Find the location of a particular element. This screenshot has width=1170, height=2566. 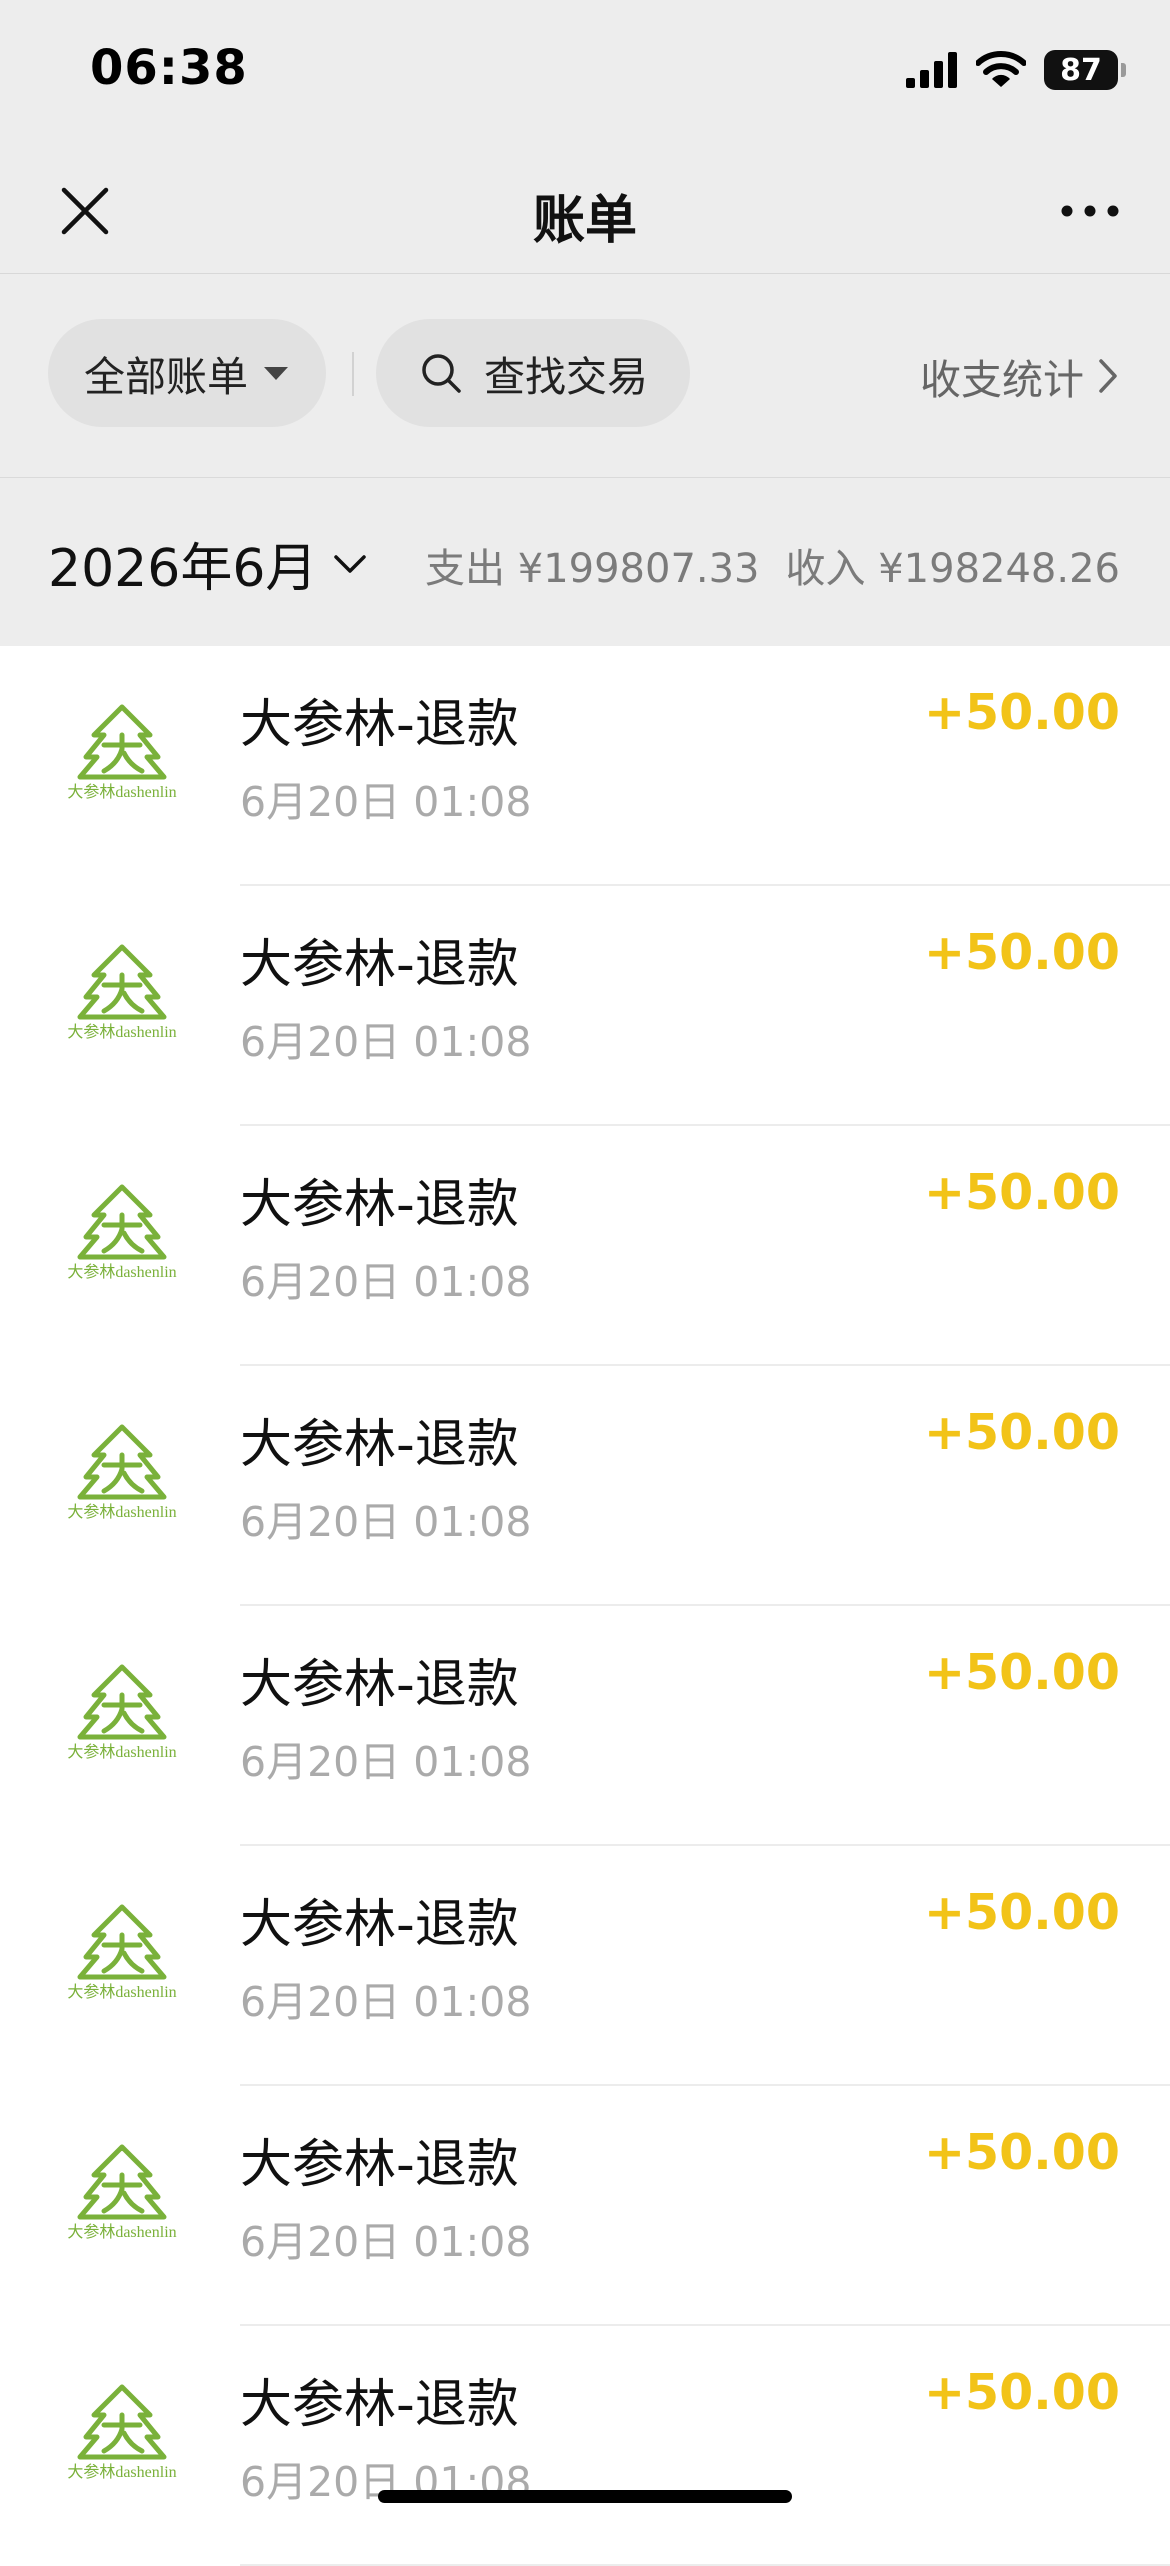

battery-icon: 87 is located at coordinates (1085, 70).